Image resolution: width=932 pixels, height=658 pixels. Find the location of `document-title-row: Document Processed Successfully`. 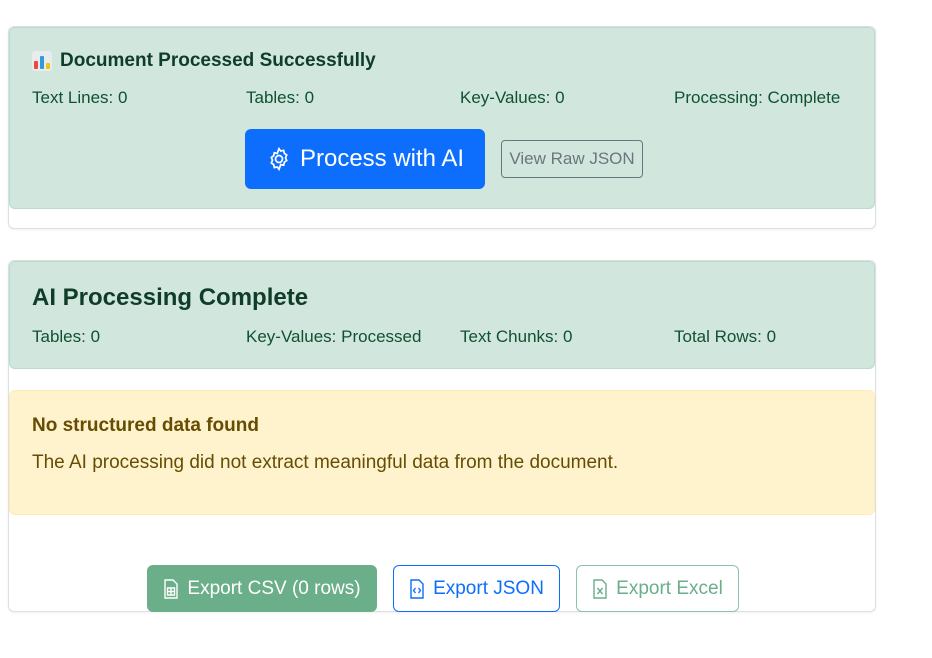

document-title-row: Document Processed Successfully is located at coordinates (204, 61).